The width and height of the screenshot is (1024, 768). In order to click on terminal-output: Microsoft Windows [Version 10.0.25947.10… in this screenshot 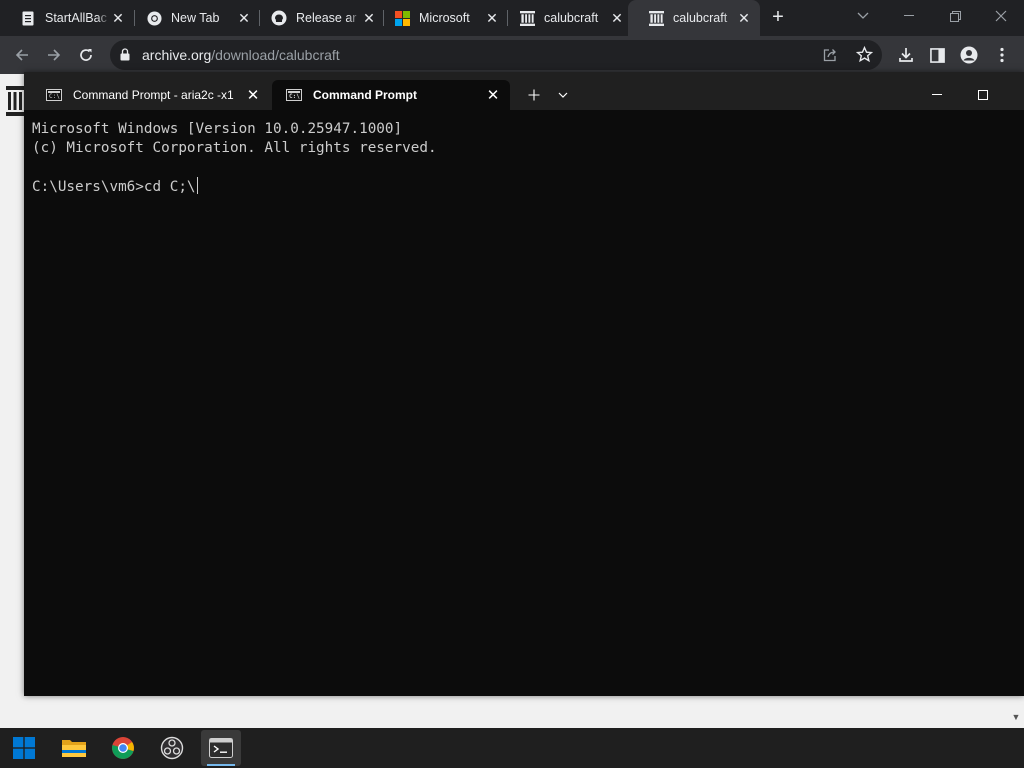, I will do `click(522, 158)`.